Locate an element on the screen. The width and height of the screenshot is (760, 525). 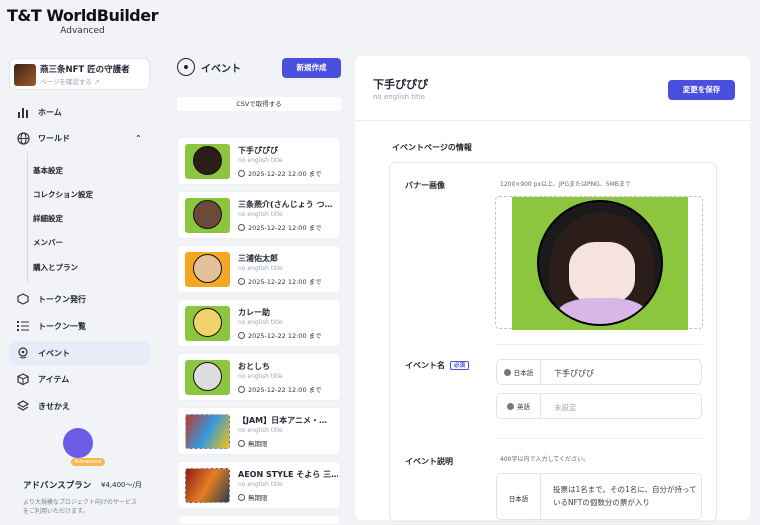
layers-icon is located at coordinates (23, 406).